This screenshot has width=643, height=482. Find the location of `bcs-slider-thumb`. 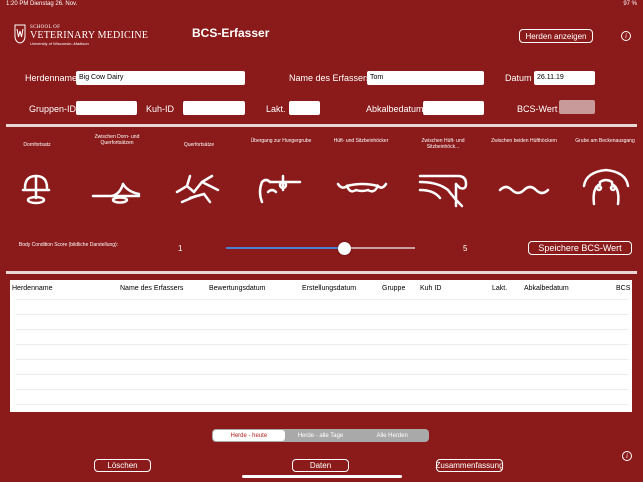

bcs-slider-thumb is located at coordinates (344, 248).